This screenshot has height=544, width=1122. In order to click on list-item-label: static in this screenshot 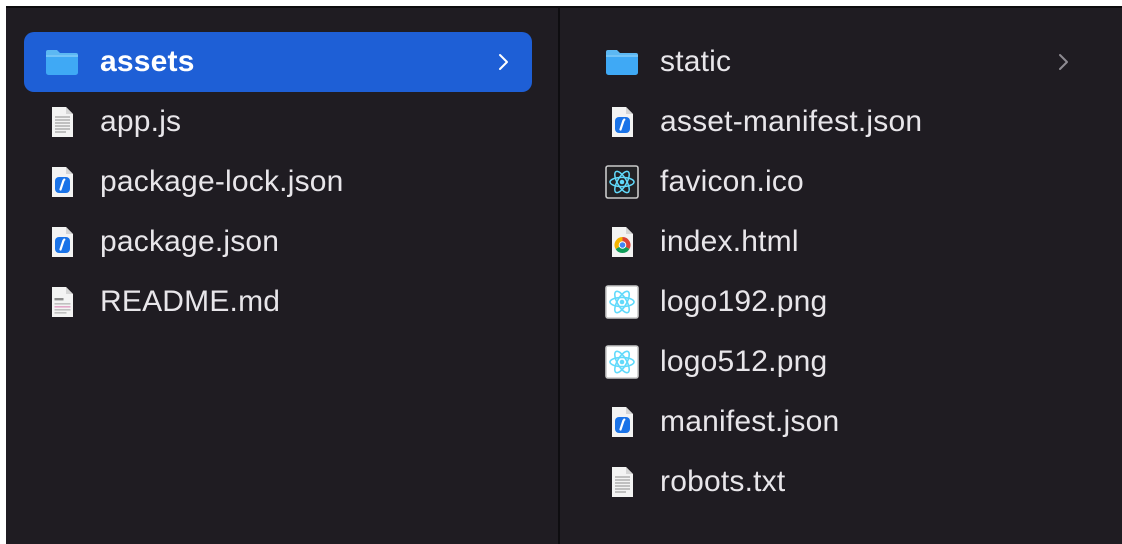, I will do `click(696, 61)`.